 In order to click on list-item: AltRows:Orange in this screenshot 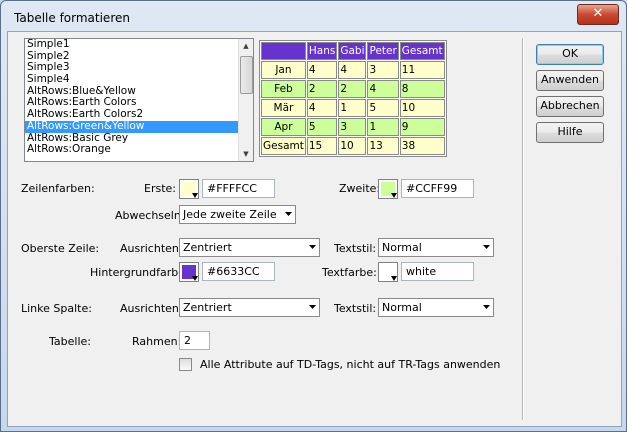, I will do `click(139, 149)`.